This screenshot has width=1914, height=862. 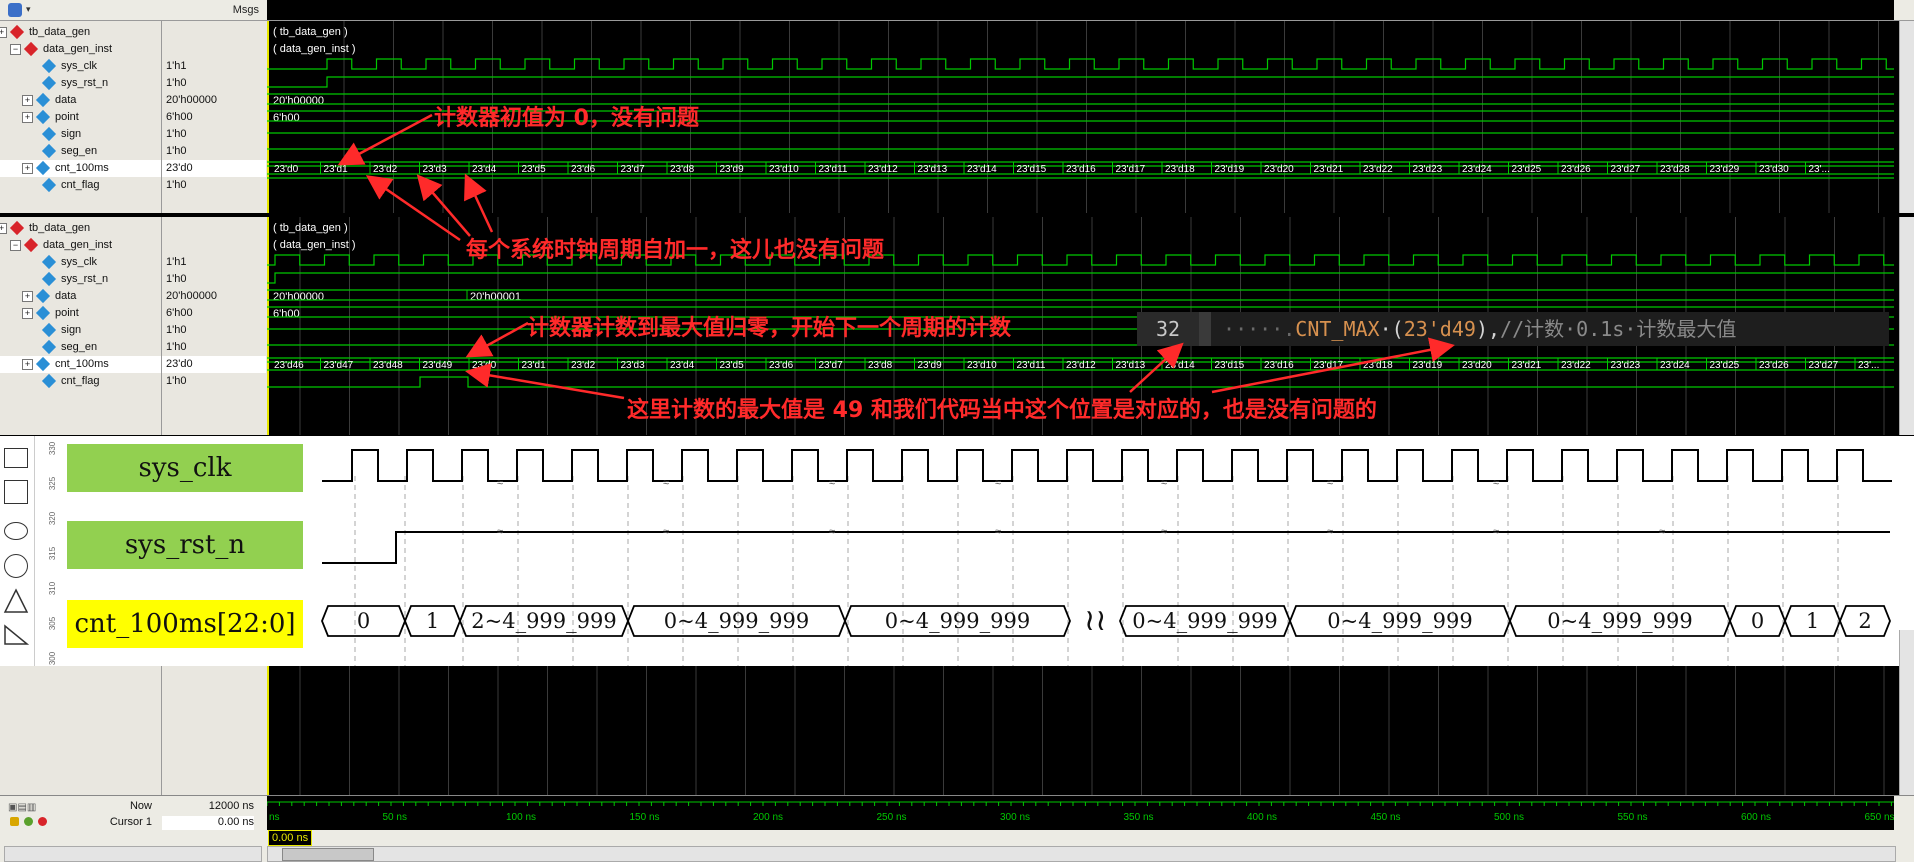 What do you see at coordinates (328, 854) in the screenshot?
I see `horizontal-scroll-thumb` at bounding box center [328, 854].